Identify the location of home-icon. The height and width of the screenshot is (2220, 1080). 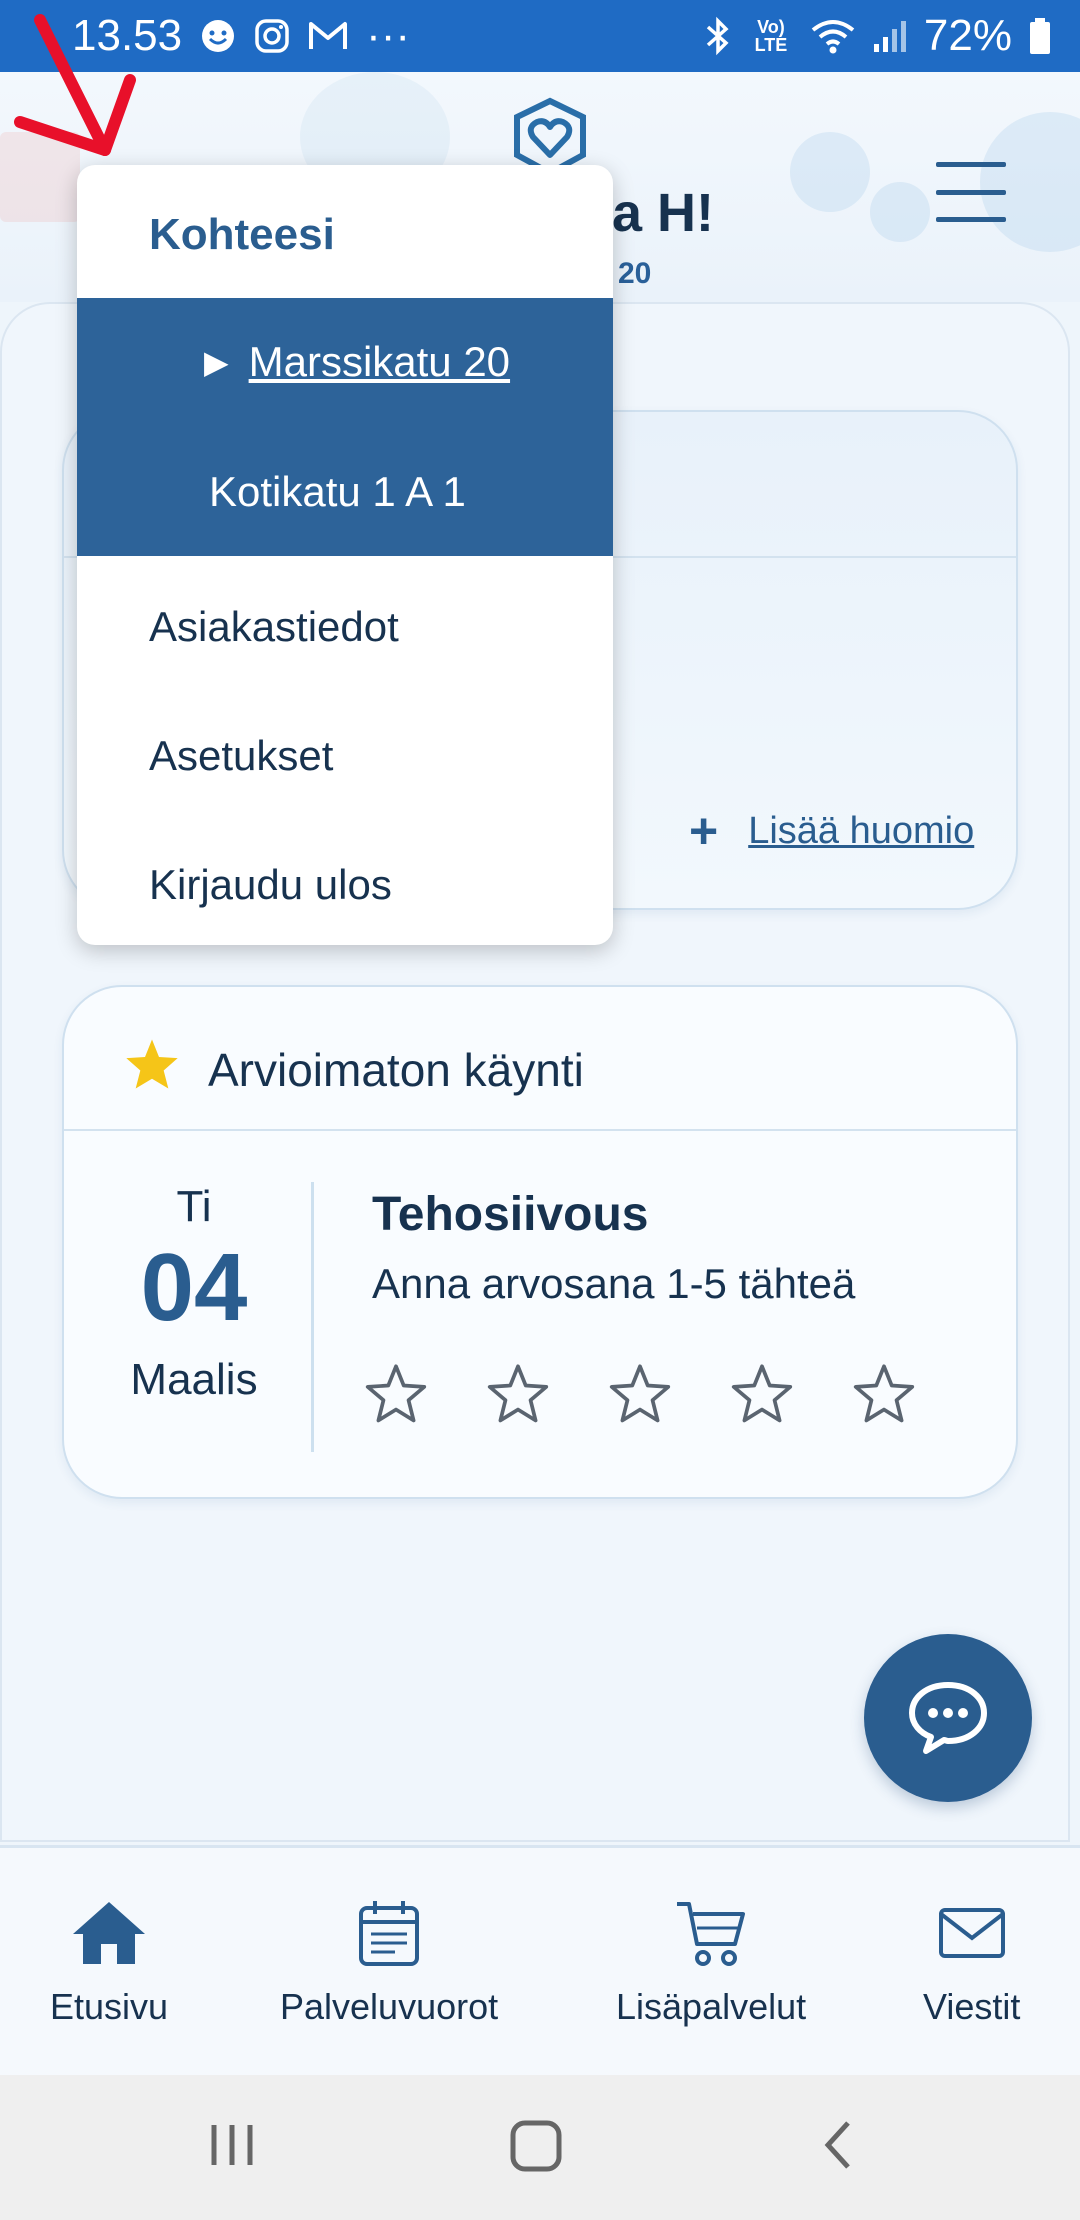
(109, 1933).